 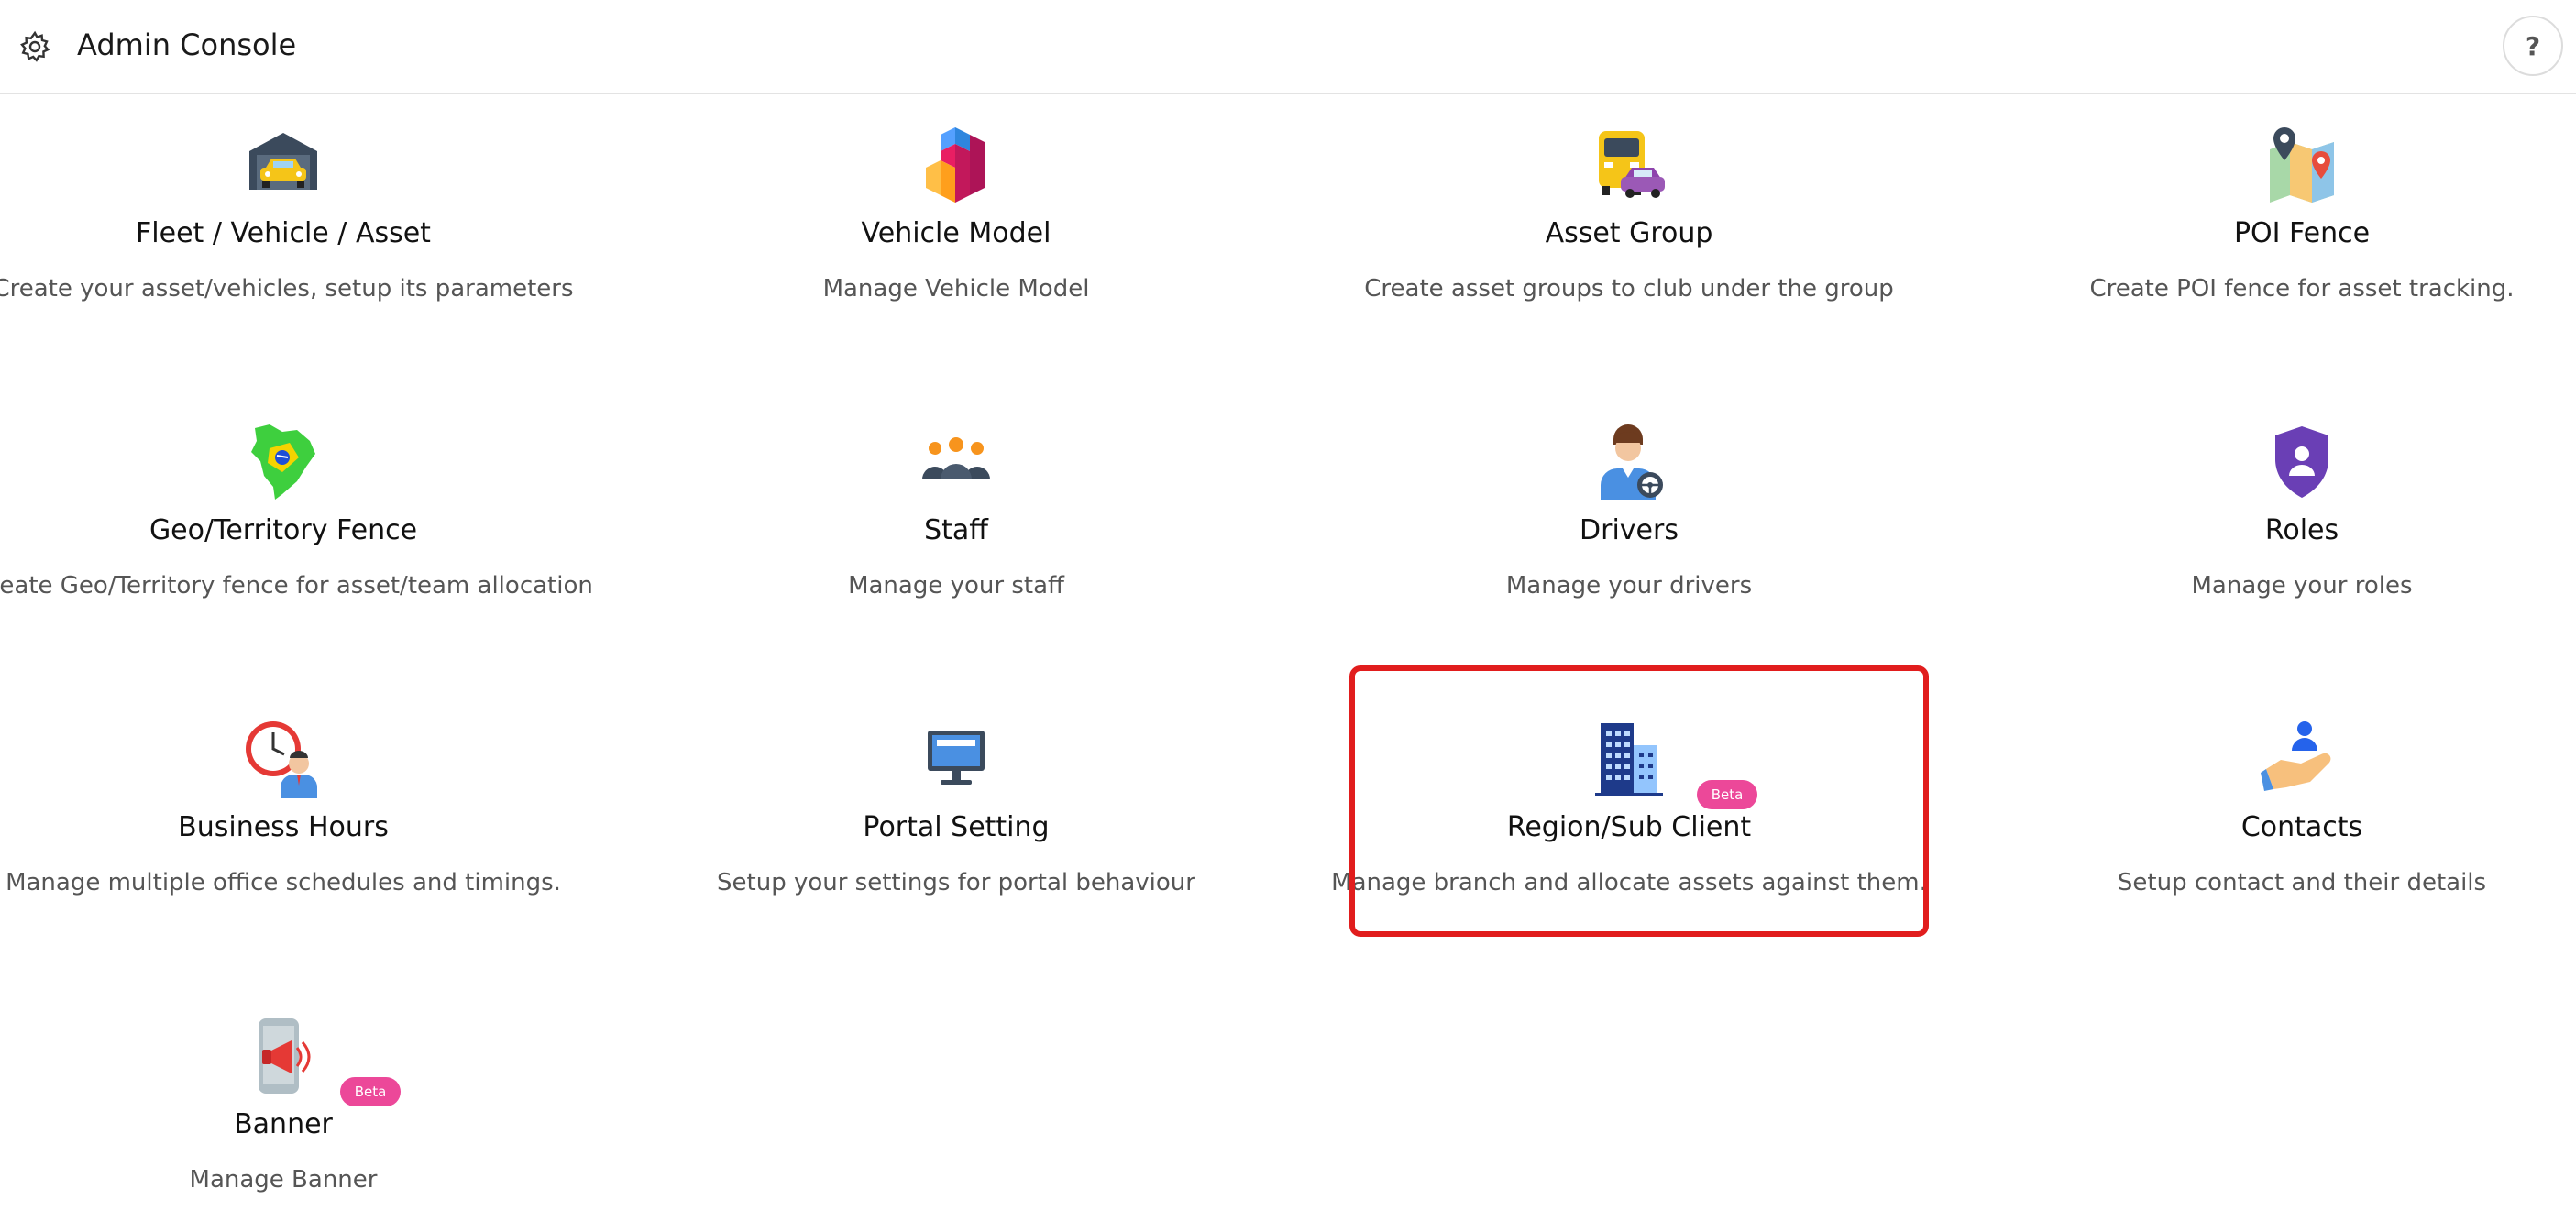 What do you see at coordinates (956, 530) in the screenshot?
I see `card-title: Staff` at bounding box center [956, 530].